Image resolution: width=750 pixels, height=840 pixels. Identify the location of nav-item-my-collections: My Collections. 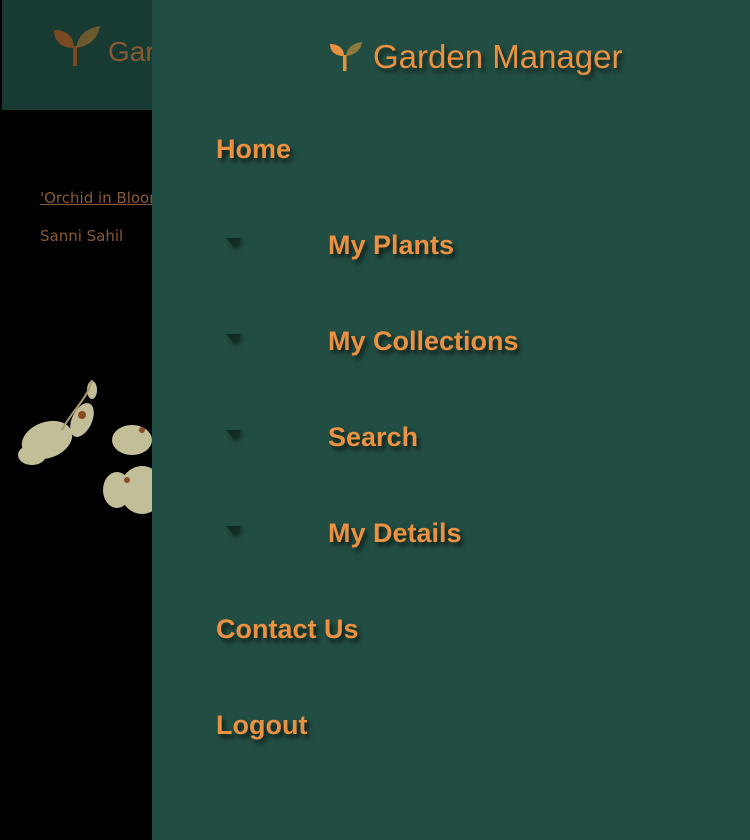
(423, 341).